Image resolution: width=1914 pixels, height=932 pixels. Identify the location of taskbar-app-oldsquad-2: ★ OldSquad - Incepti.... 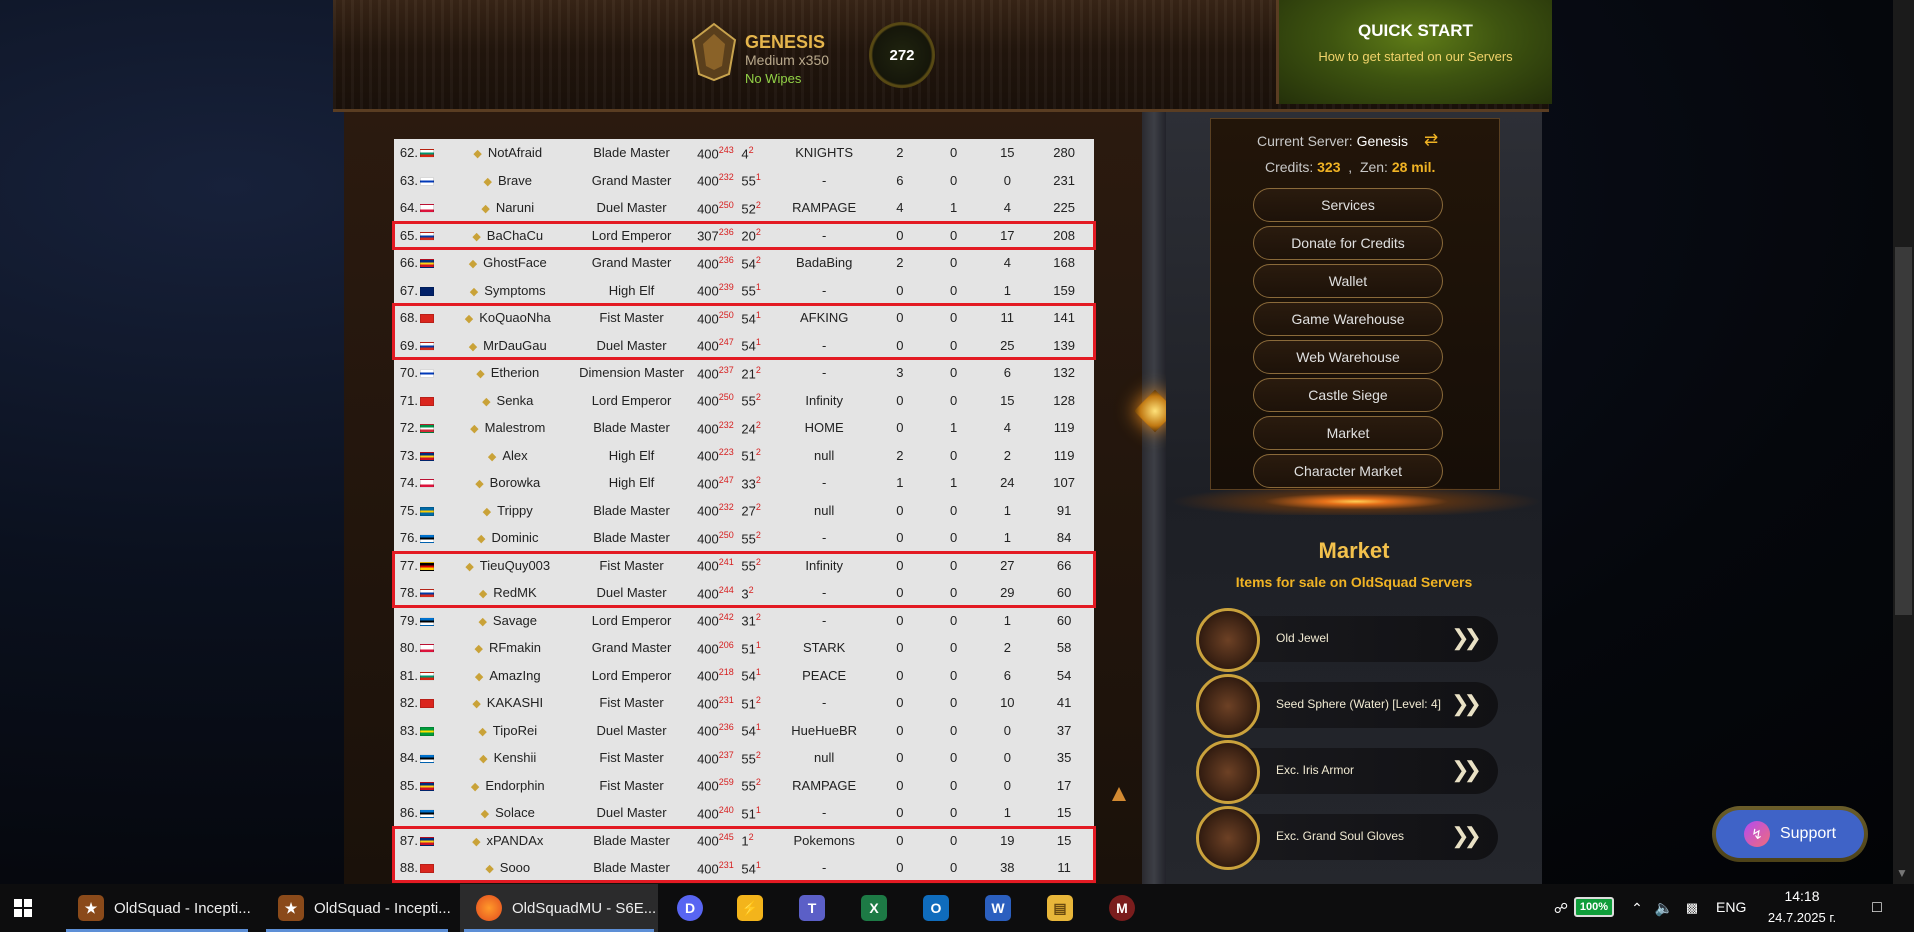
(357, 908).